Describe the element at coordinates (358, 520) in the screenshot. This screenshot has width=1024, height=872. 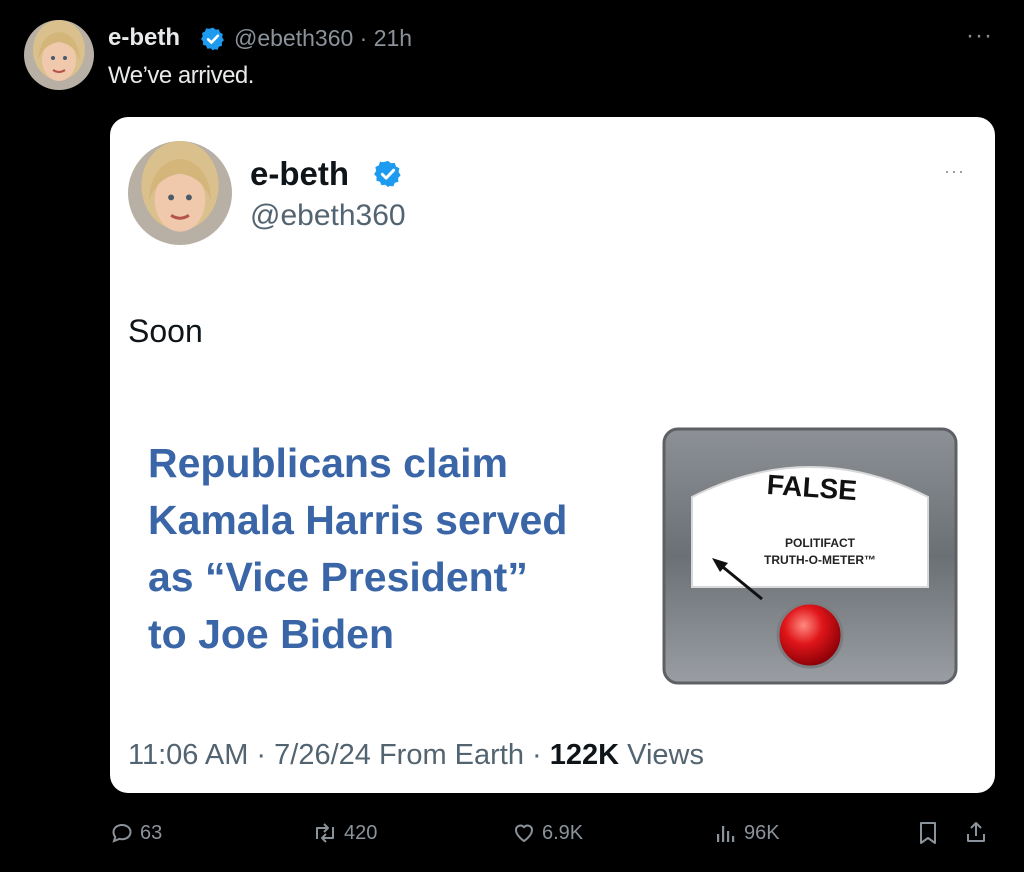
I see `headline-line: Kamala Harris served` at that location.